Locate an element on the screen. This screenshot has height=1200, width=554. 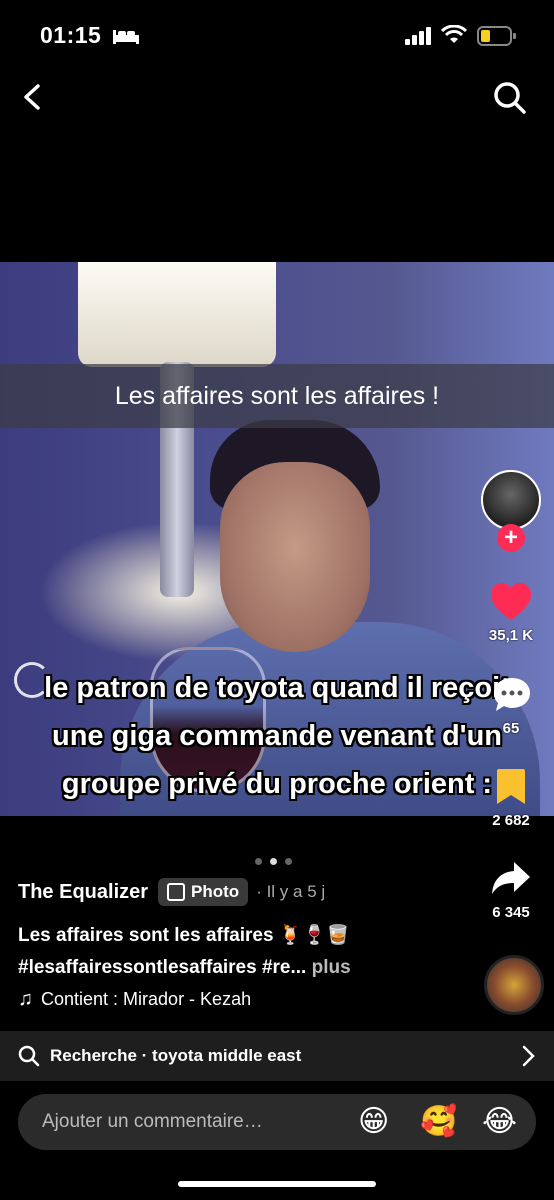
emoji-grin-button: 😁 is located at coordinates (373, 1122).